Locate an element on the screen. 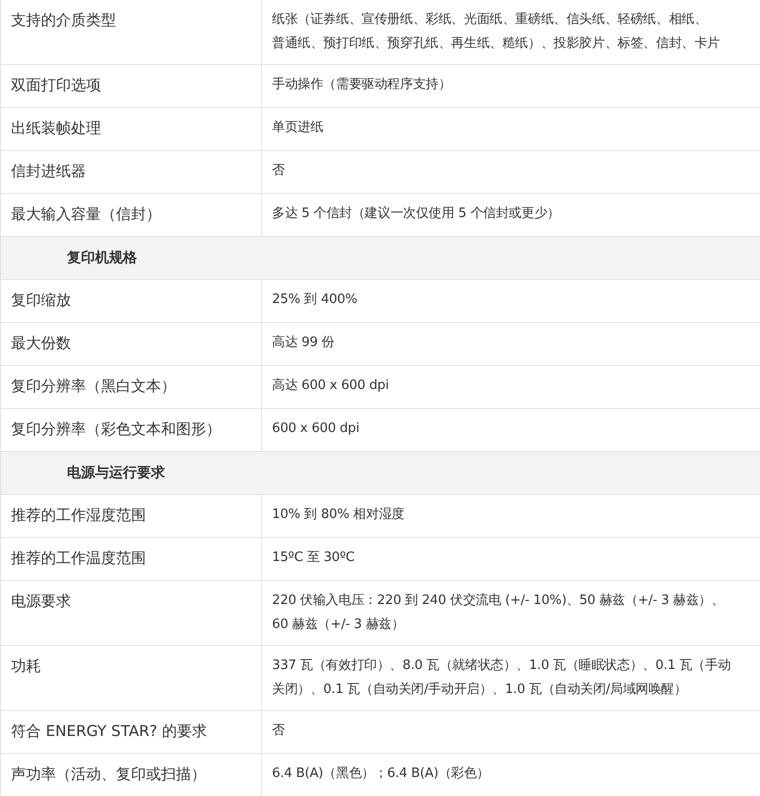 This screenshot has height=796, width=760. spec-value: 60 赫兹（+/- 3 赫兹） is located at coordinates (339, 625).